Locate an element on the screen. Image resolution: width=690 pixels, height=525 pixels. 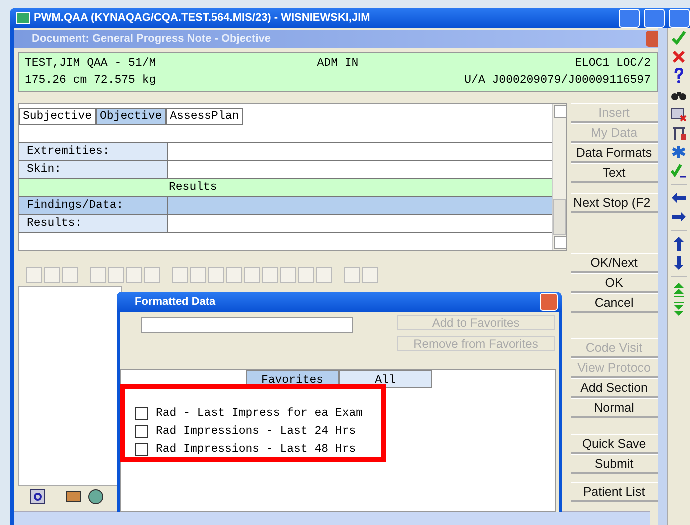
side-button: Add Section is located at coordinates (614, 388).